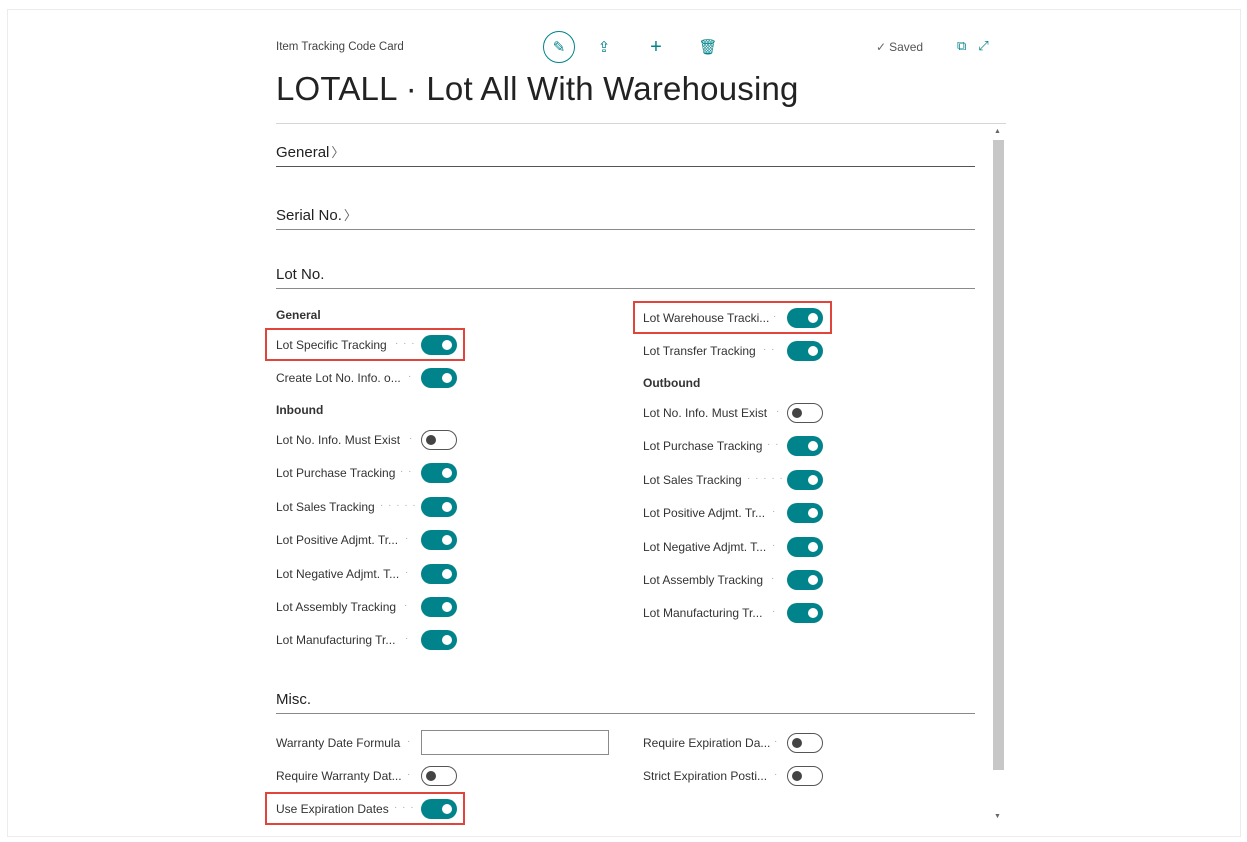  I want to click on section-general-label: General, so click(303, 152).